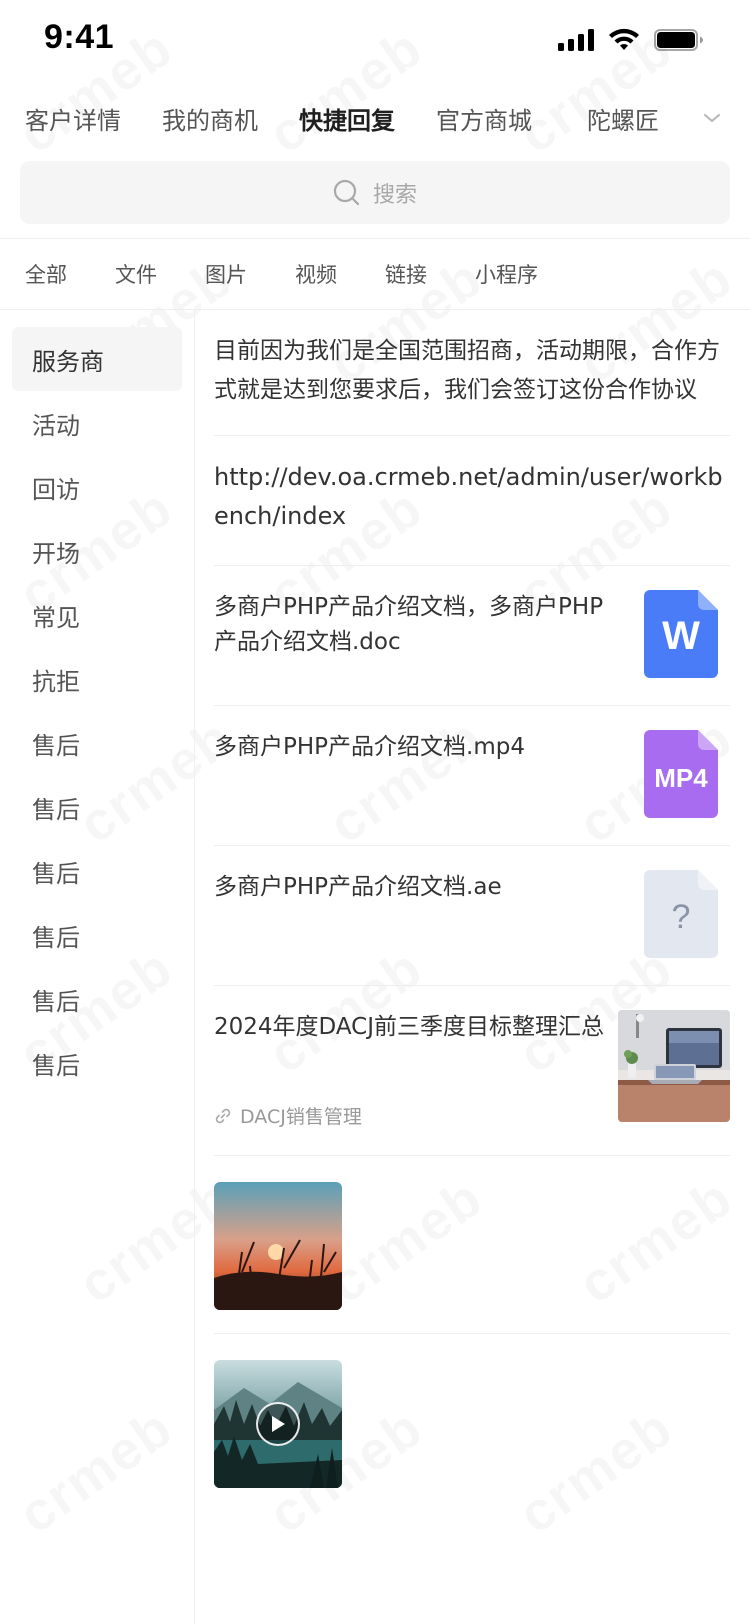 This screenshot has height=1624, width=750. What do you see at coordinates (674, 1066) in the screenshot?
I see `article-thumbnail` at bounding box center [674, 1066].